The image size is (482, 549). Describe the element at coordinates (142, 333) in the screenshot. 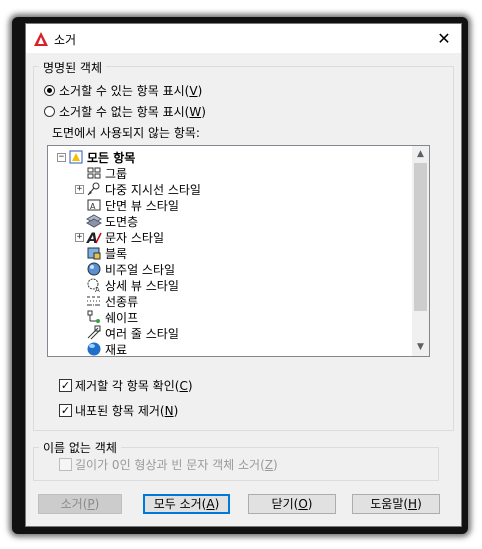

I see `tree-item-label: 여러 줄 스타일` at that location.